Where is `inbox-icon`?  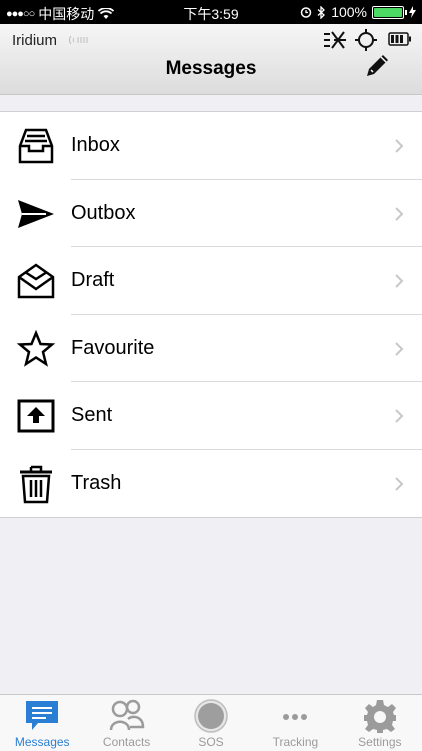
inbox-icon is located at coordinates (36, 146).